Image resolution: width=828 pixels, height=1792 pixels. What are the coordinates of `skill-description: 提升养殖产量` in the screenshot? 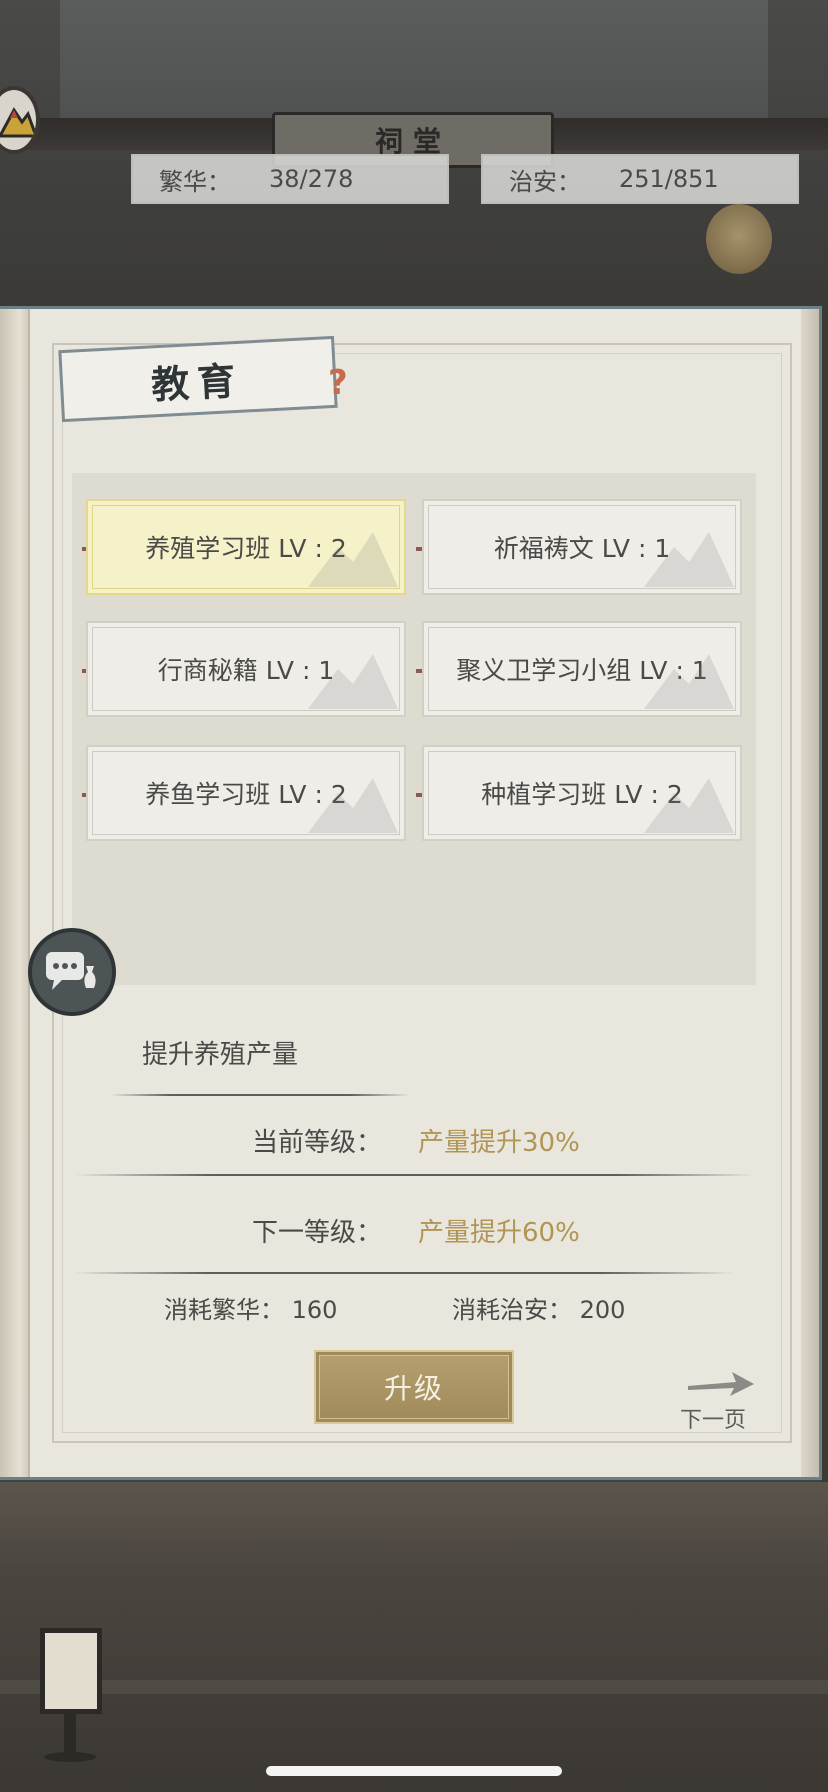 It's located at (220, 1055).